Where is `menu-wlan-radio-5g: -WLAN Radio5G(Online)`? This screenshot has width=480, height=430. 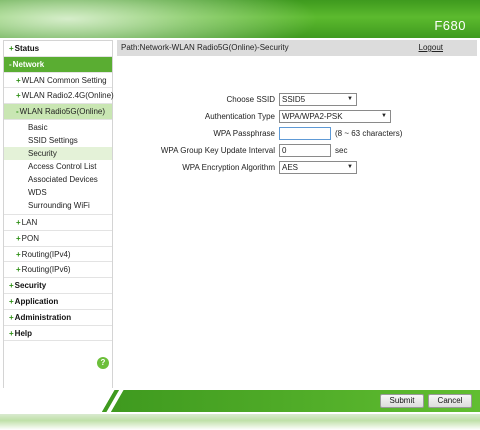
menu-wlan-radio-5g: -WLAN Radio5G(Online) is located at coordinates (58, 112).